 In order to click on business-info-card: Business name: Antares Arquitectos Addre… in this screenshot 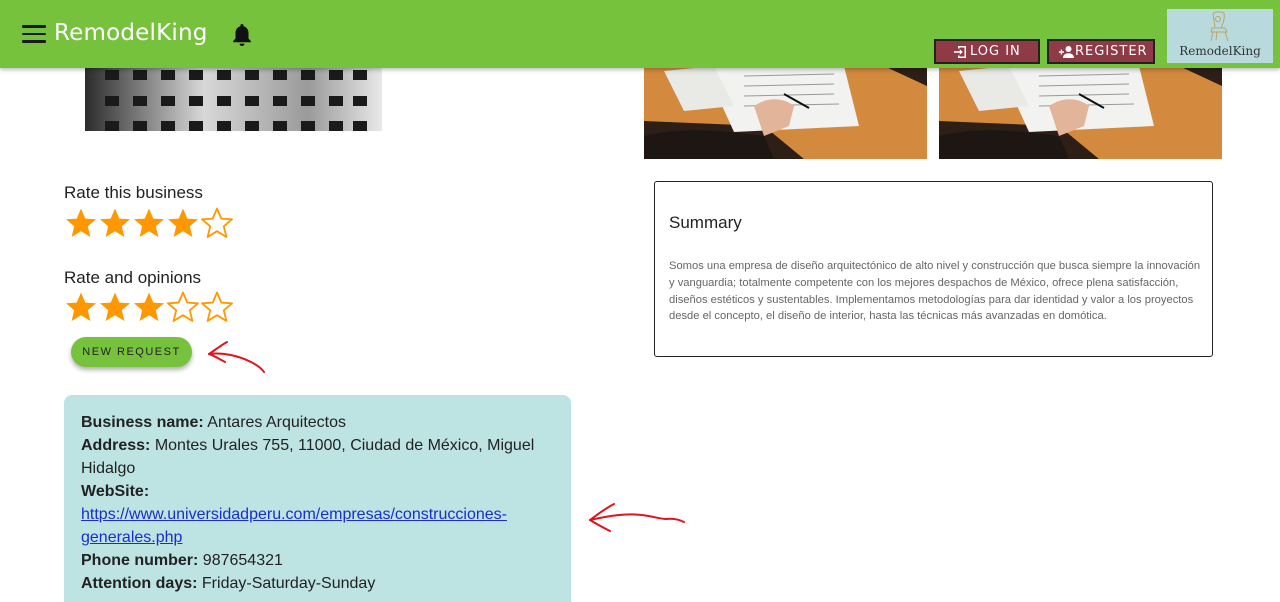, I will do `click(317, 498)`.